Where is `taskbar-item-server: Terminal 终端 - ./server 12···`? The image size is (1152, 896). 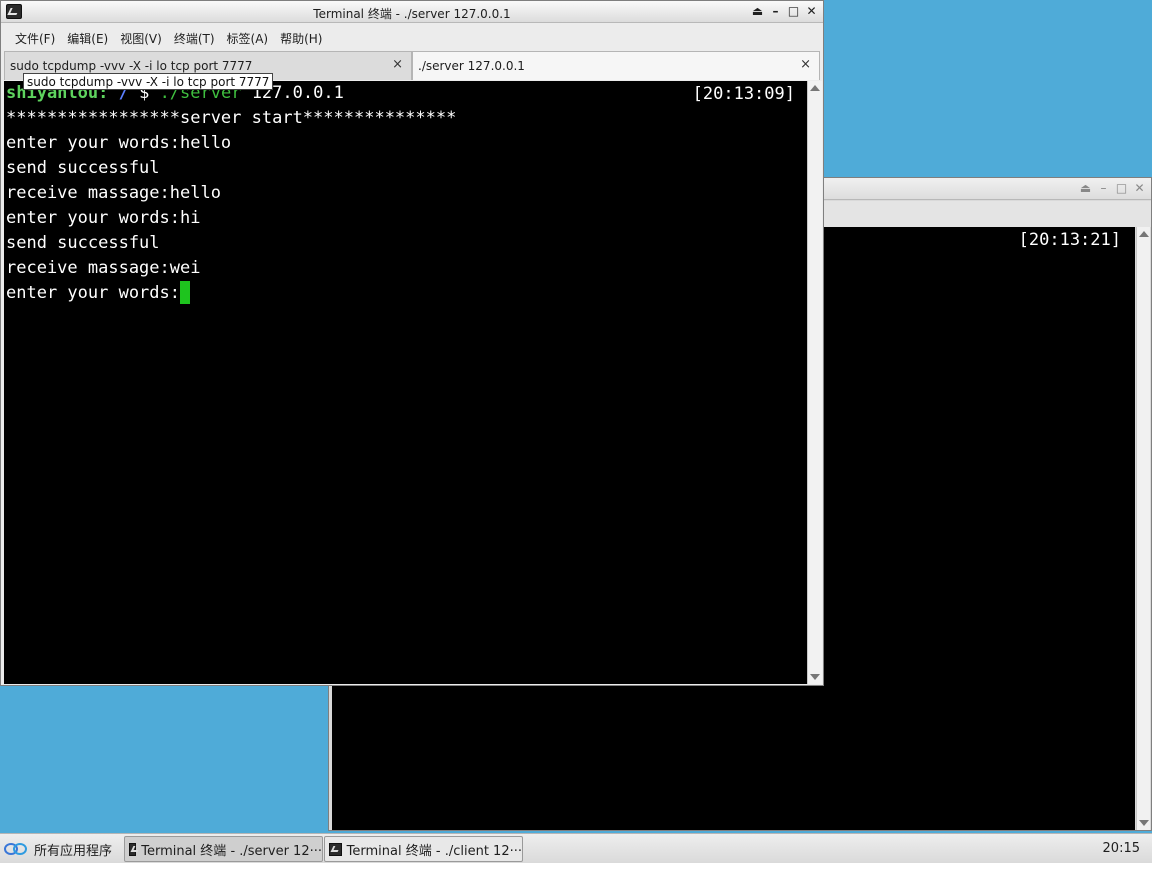
taskbar-item-server: Terminal 终端 - ./server 12··· is located at coordinates (223, 849).